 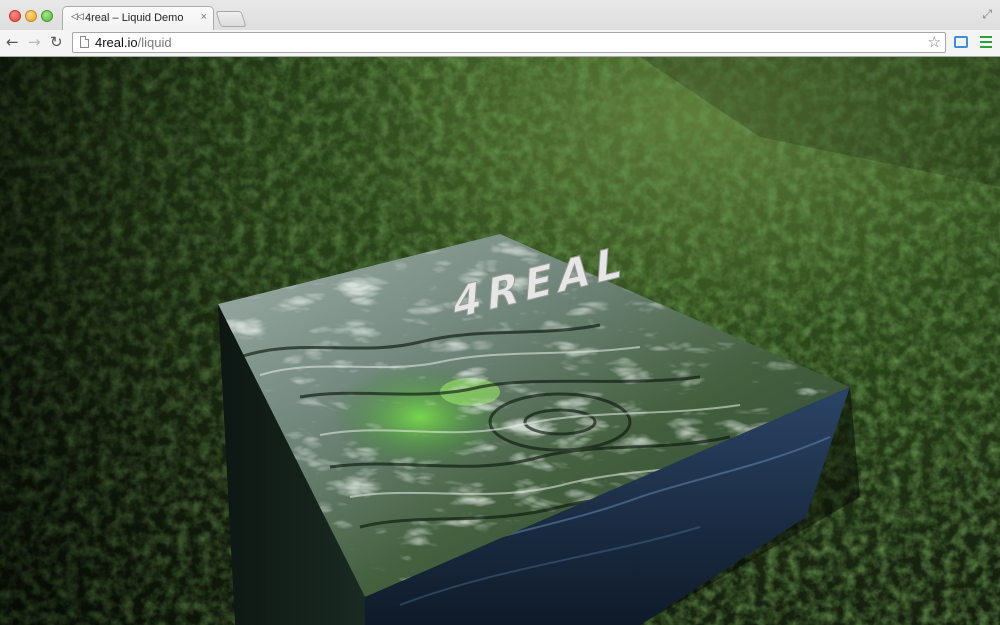 I want to click on url-text: 4real.io/liquid, so click(x=133, y=42).